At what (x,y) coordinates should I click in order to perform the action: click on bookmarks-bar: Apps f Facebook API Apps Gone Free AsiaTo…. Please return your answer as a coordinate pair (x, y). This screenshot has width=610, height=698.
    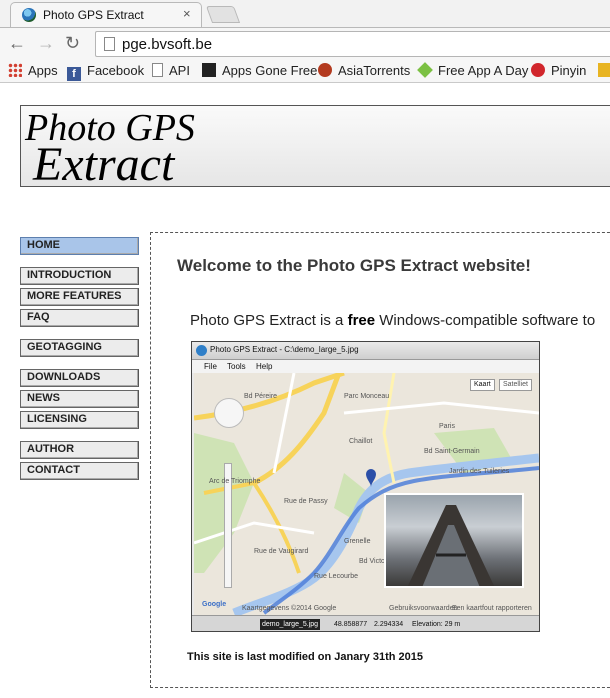
    Looking at the image, I should click on (305, 71).